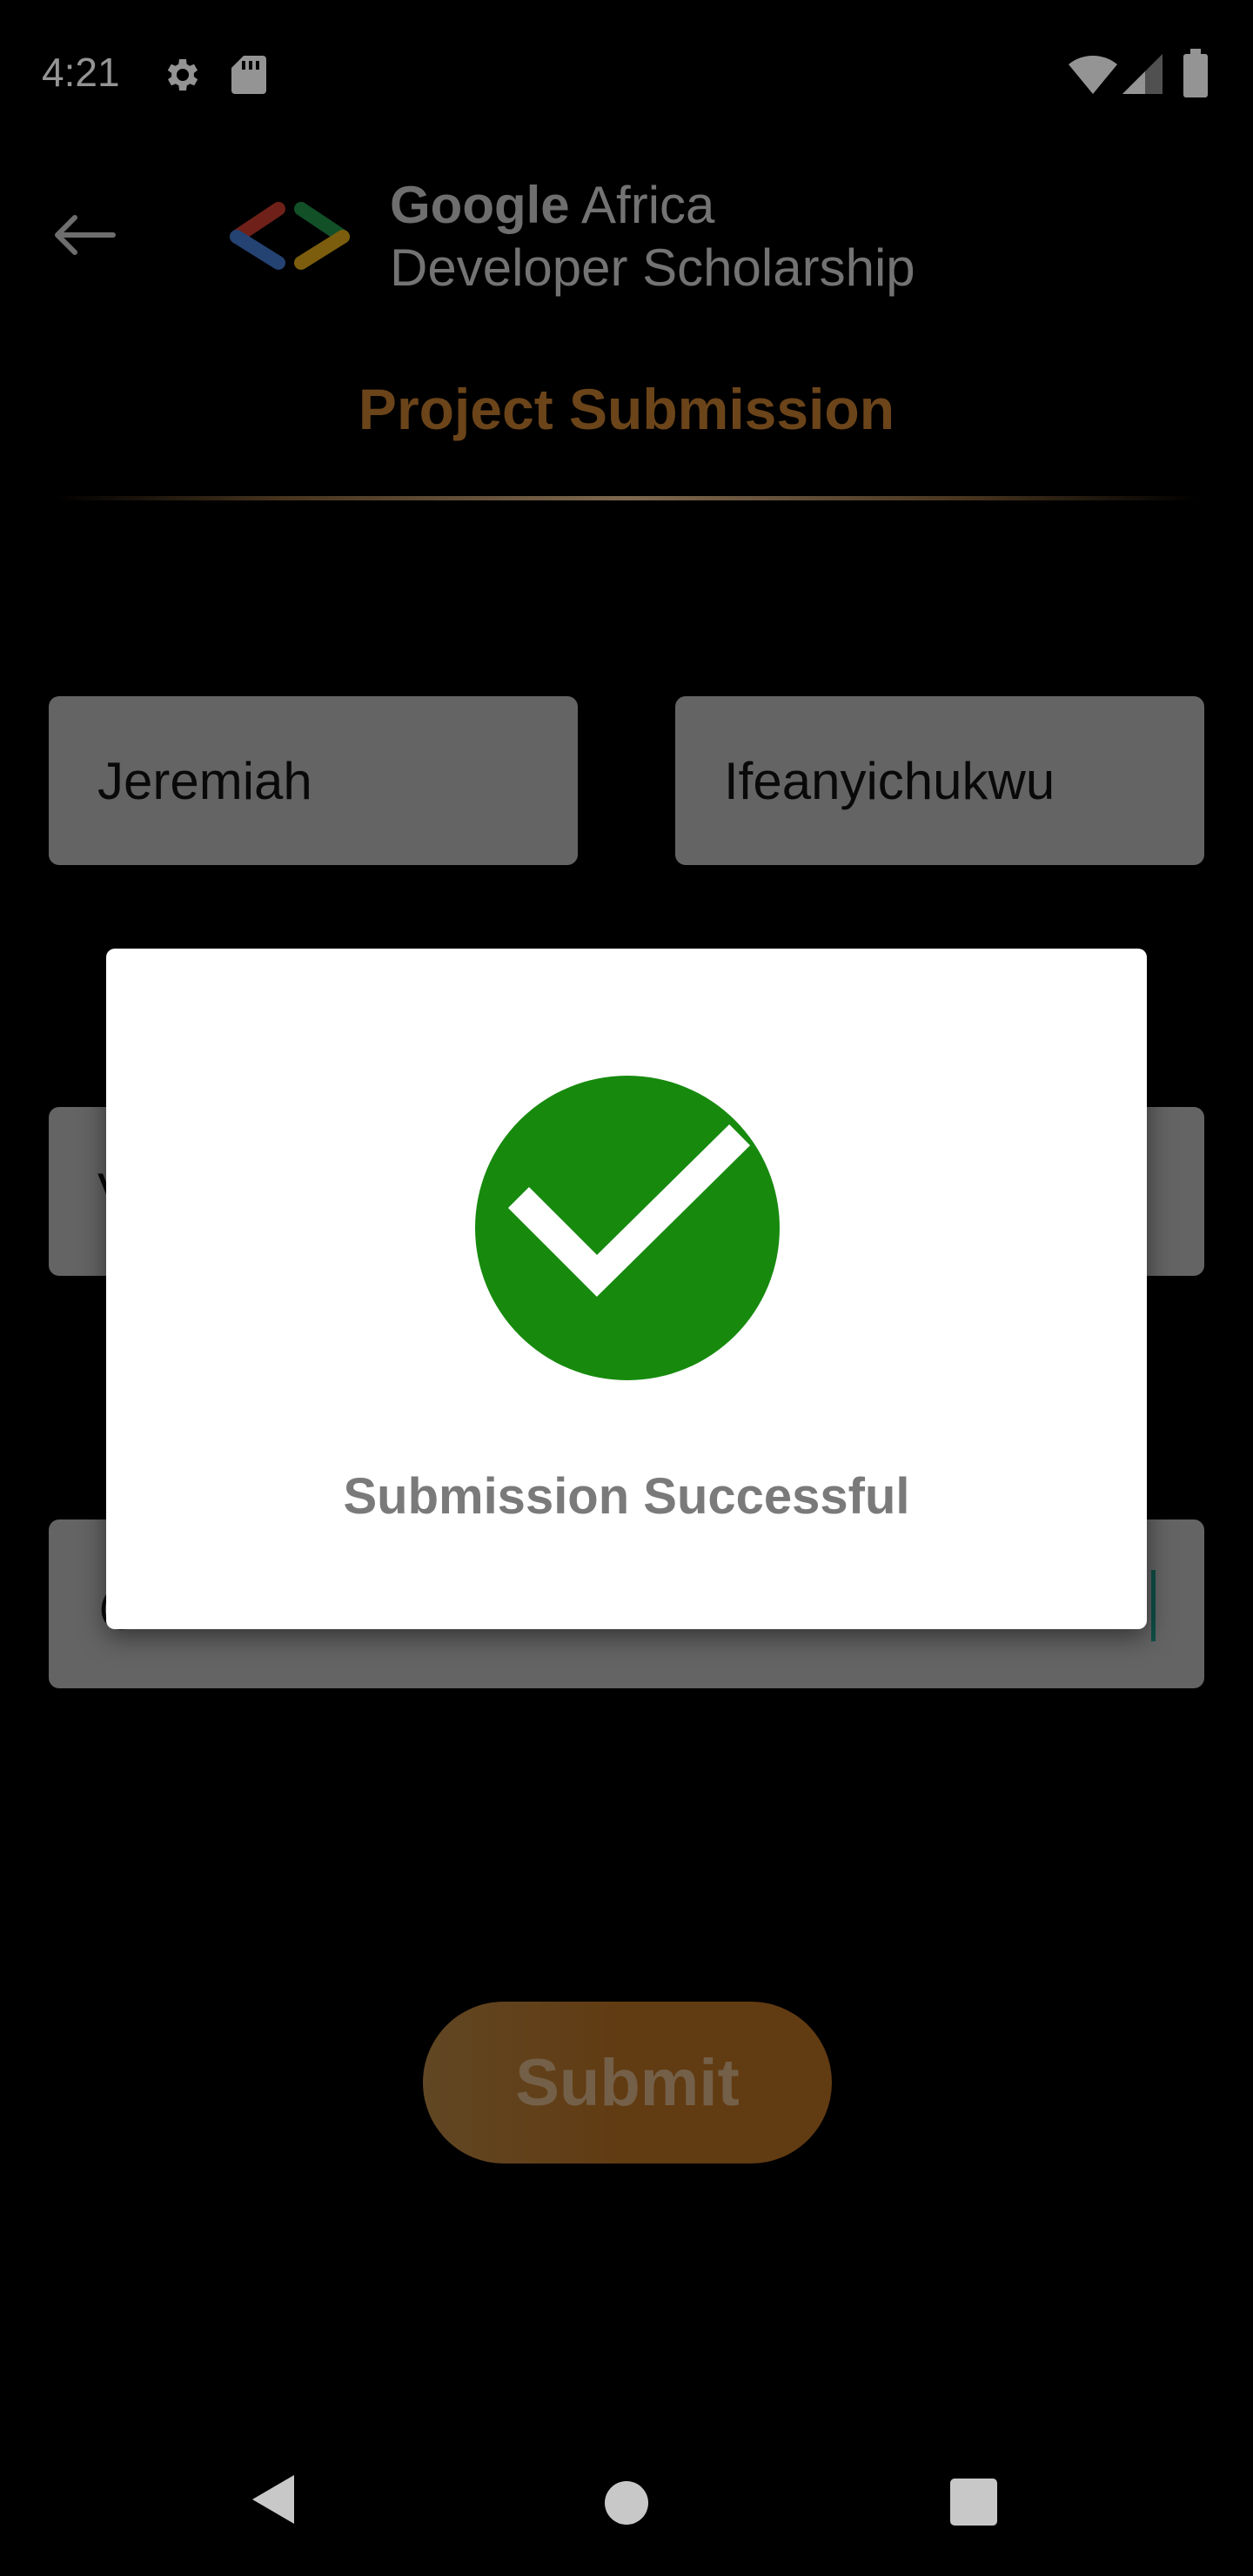 This screenshot has height=2576, width=1253. What do you see at coordinates (626, 1497) in the screenshot?
I see `dialog-message: Submission Successful` at bounding box center [626, 1497].